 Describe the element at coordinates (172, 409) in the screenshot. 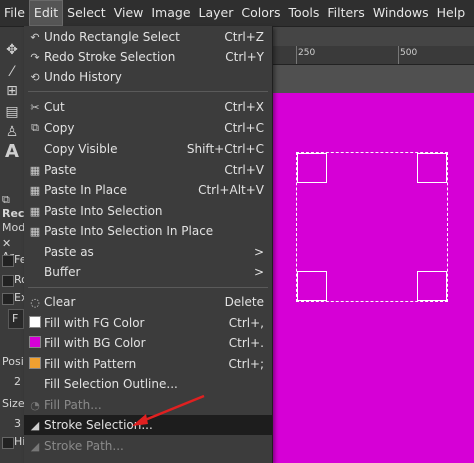

I see `arrow-shaft` at that location.